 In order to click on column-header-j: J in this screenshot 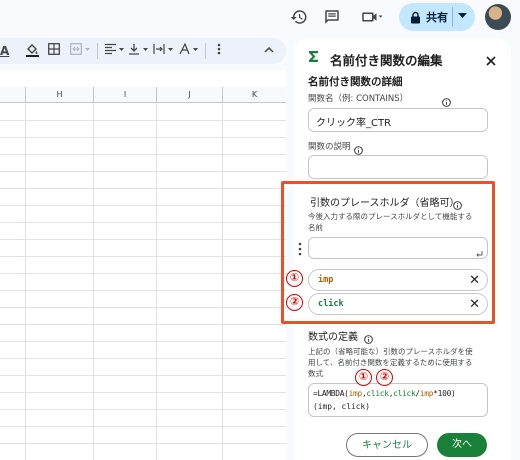, I will do `click(189, 95)`.